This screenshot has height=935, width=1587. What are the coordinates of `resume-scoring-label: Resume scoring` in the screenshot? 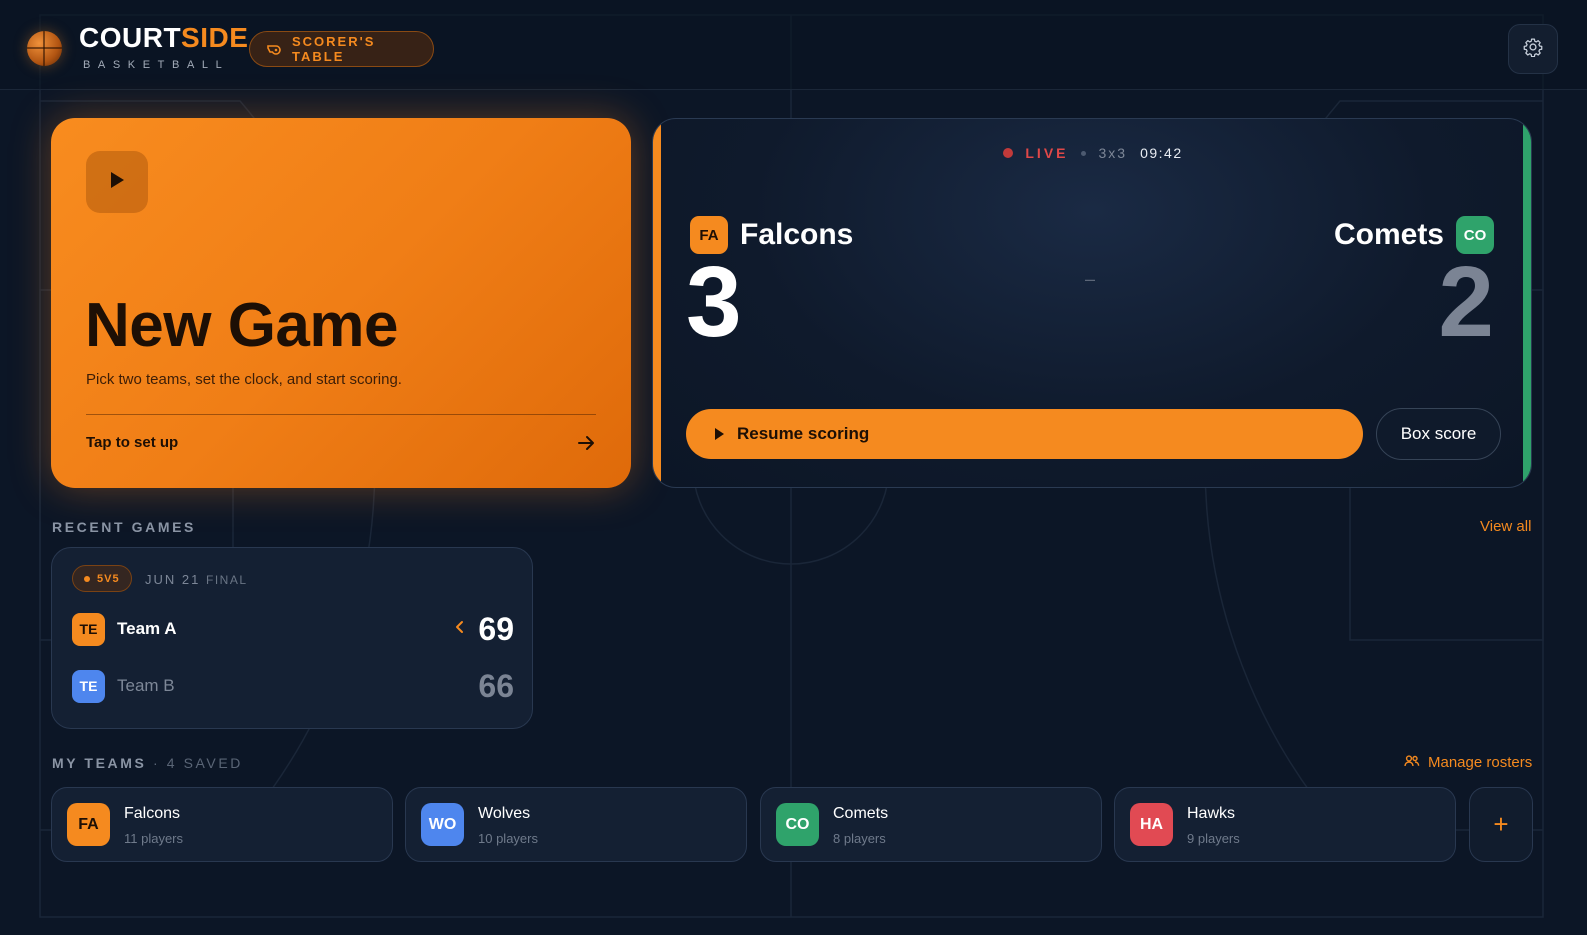 It's located at (803, 433).